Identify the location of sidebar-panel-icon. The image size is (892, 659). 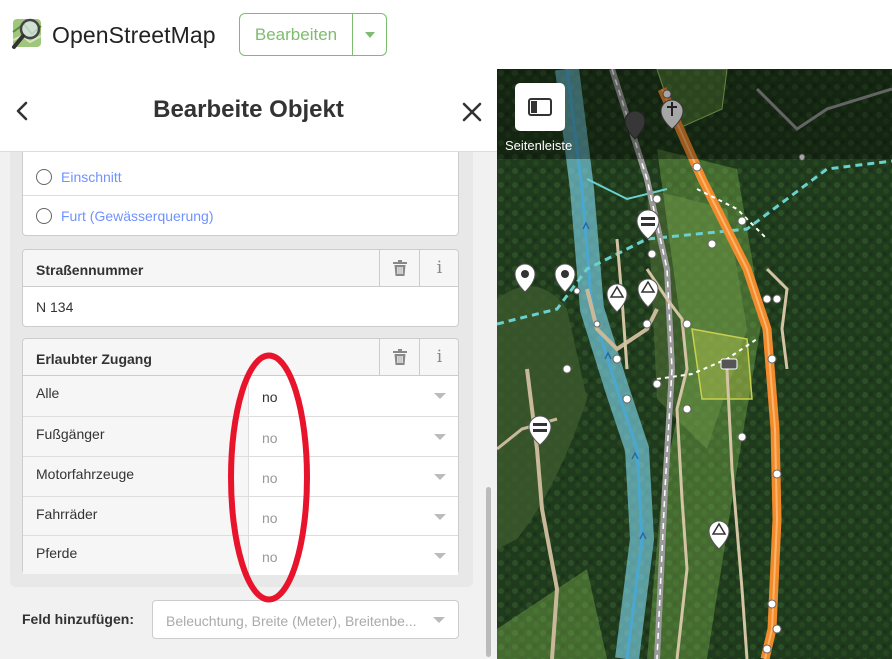
(540, 107).